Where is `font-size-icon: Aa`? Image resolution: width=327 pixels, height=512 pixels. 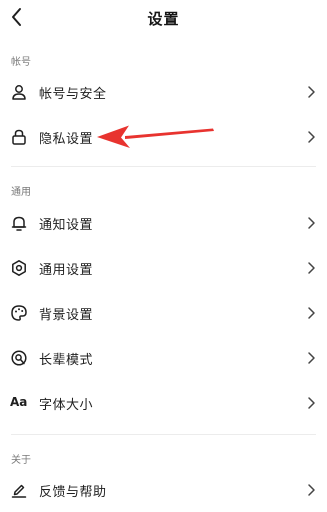 font-size-icon: Aa is located at coordinates (19, 402).